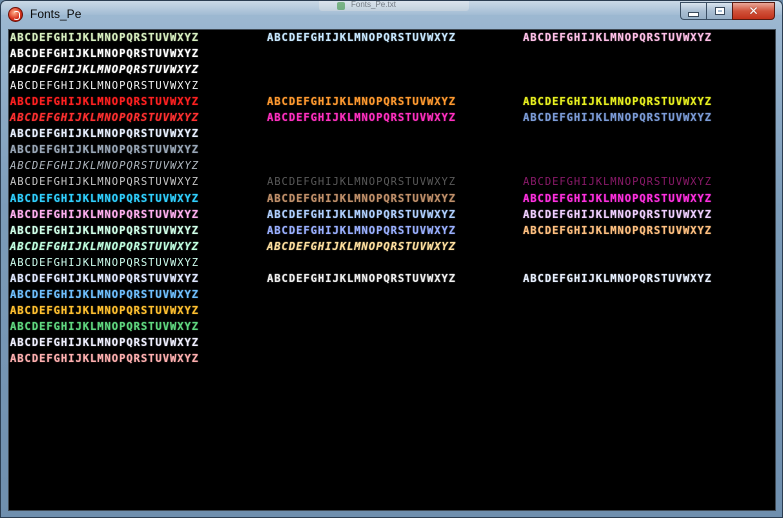  I want to click on minimize-icon, so click(693, 14).